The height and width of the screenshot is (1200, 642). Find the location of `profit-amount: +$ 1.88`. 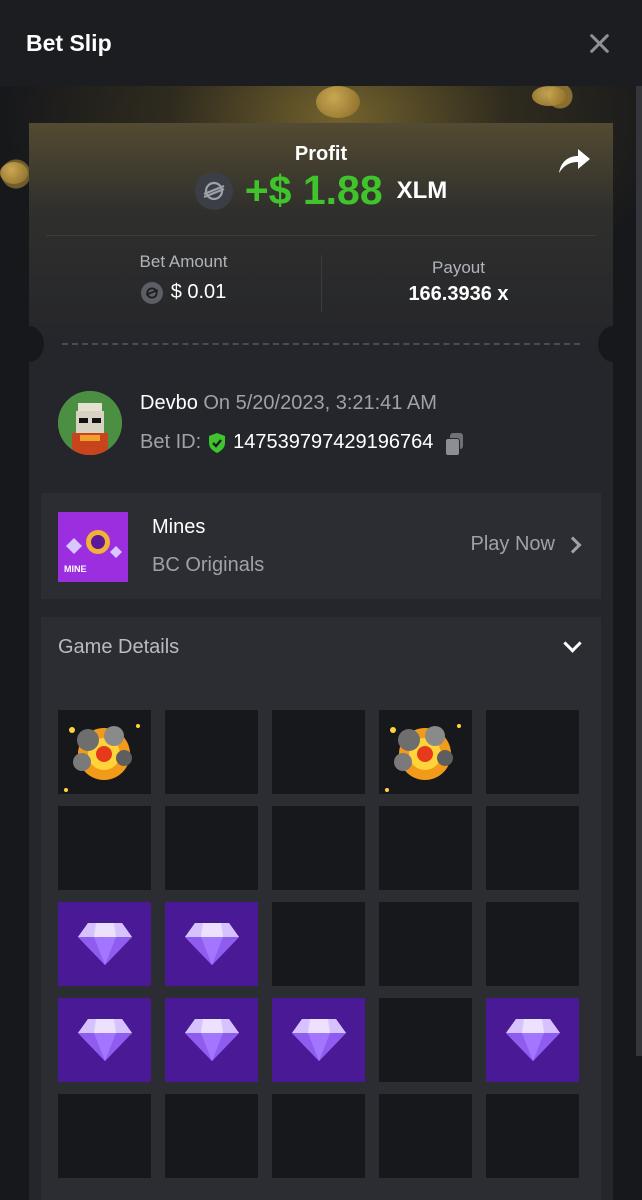

profit-amount: +$ 1.88 is located at coordinates (313, 190).